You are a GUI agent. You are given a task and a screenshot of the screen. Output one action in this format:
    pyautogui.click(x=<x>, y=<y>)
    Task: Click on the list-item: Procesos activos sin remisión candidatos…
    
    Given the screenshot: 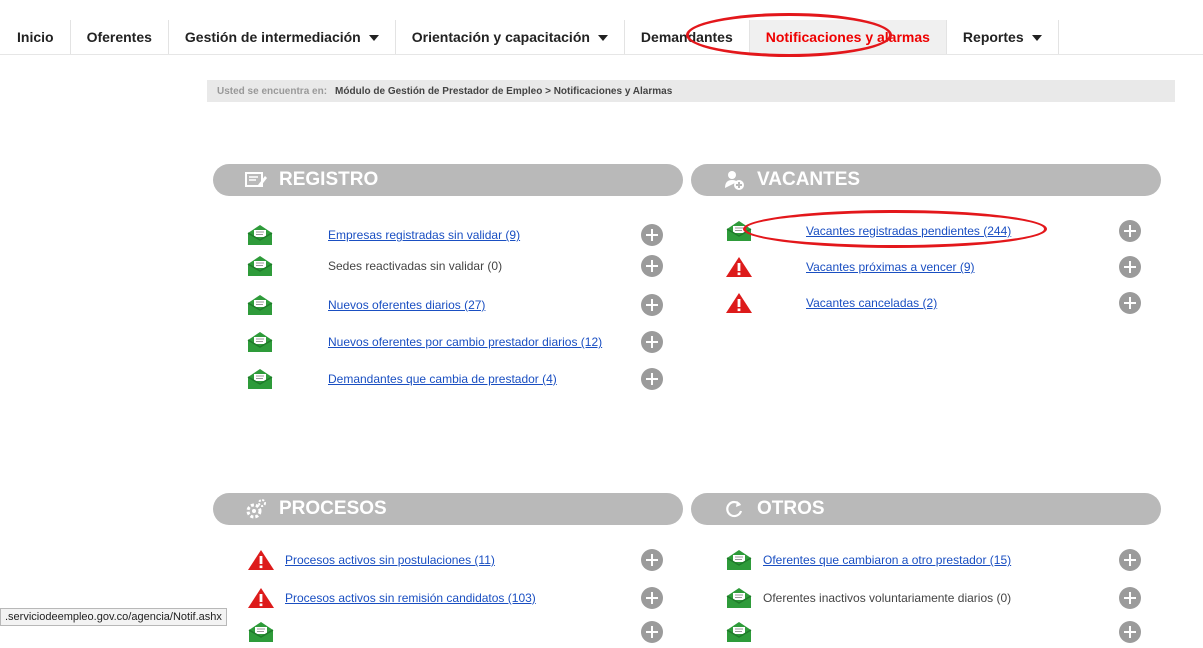 What is the action you would take?
    pyautogui.click(x=448, y=599)
    